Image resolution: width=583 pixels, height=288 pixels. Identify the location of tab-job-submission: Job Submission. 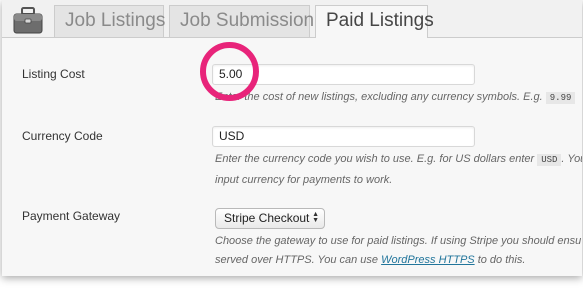
(241, 21).